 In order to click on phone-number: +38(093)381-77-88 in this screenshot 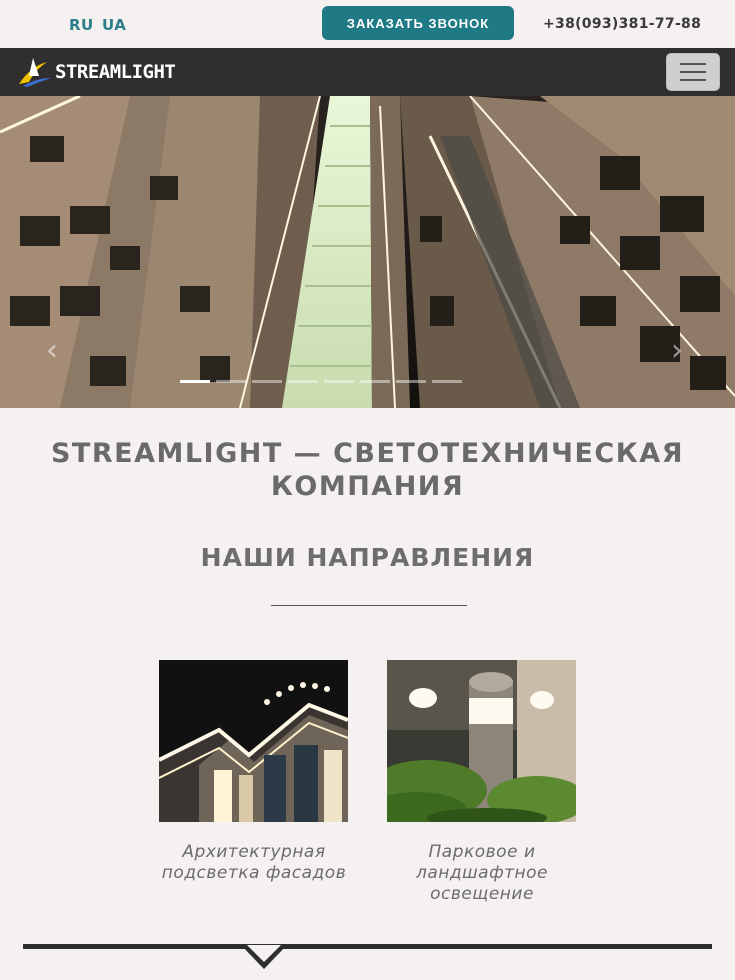, I will do `click(622, 24)`.